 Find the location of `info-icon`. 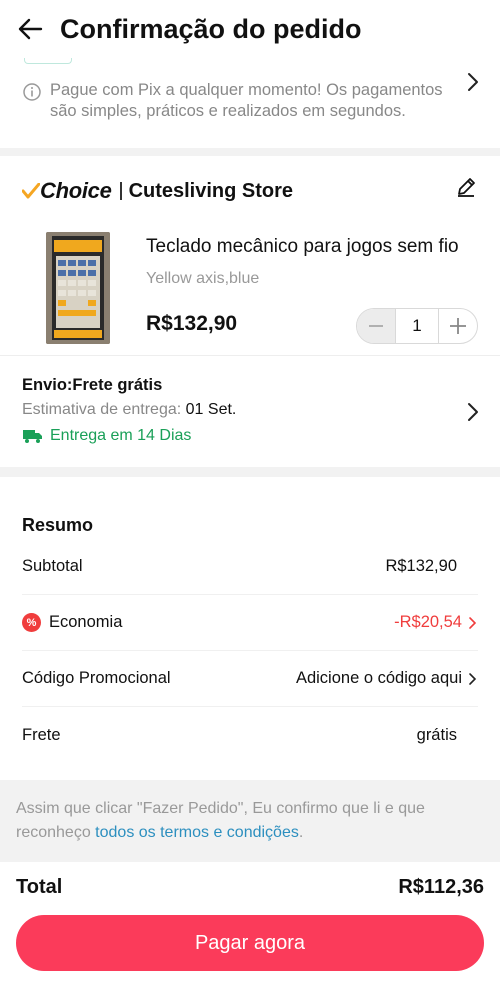

info-icon is located at coordinates (34, 94).